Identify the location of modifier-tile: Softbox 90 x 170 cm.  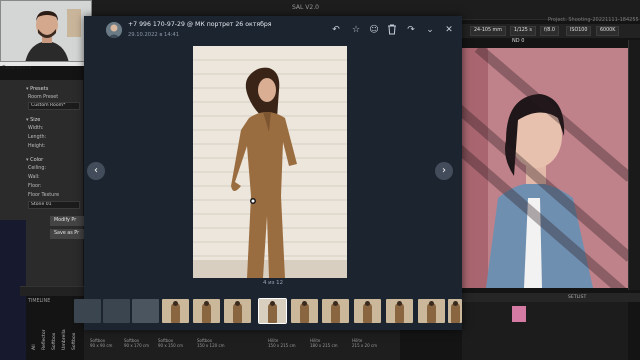
(136, 343).